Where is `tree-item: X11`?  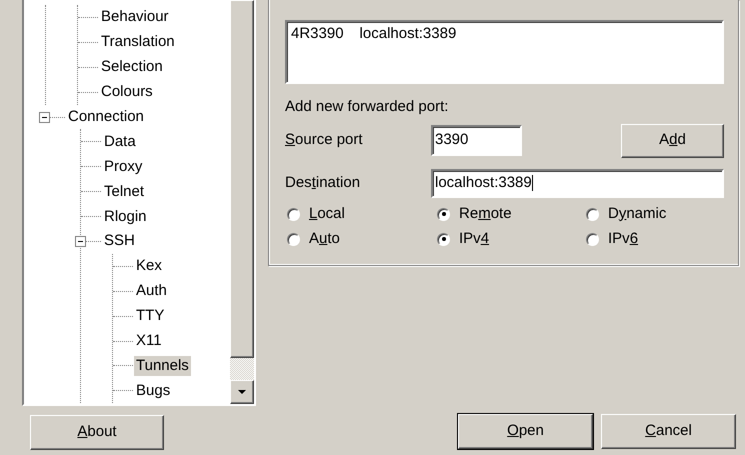 tree-item: X11 is located at coordinates (149, 341).